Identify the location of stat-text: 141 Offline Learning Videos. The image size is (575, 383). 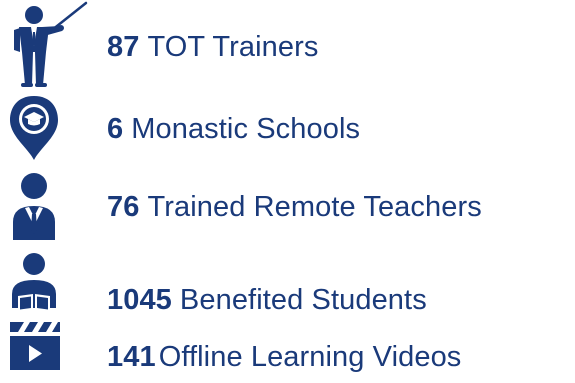
(284, 357).